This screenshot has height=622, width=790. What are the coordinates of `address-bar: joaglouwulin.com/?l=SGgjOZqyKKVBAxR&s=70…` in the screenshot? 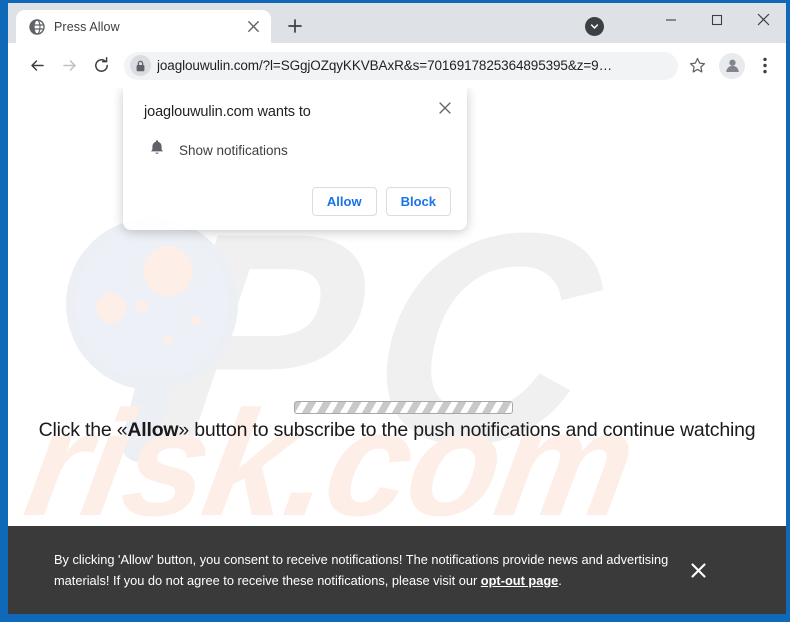 It's located at (401, 65).